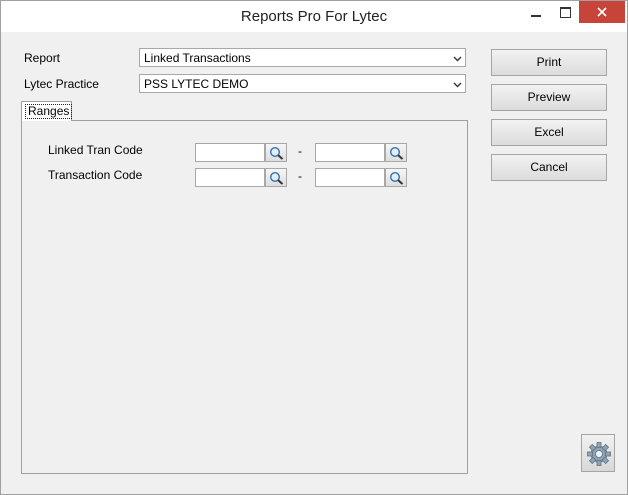 The width and height of the screenshot is (628, 495). I want to click on transaction-code-label: Transaction Code, so click(95, 175).